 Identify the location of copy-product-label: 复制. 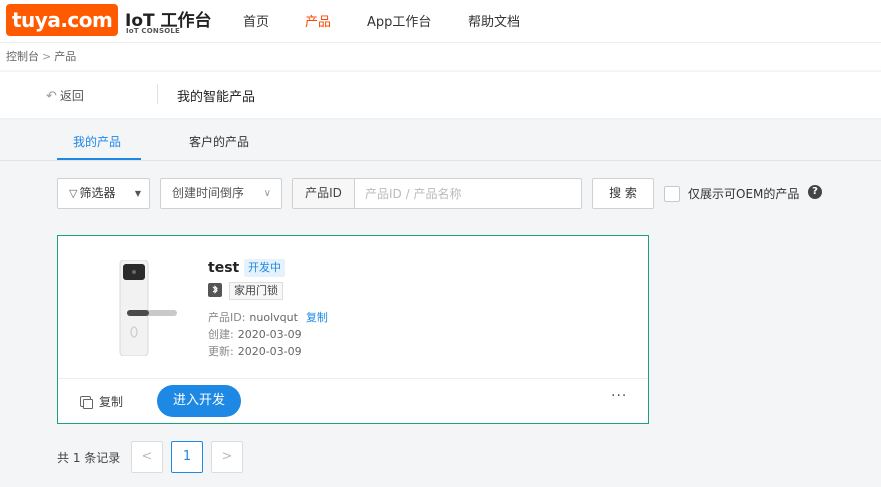
(111, 402).